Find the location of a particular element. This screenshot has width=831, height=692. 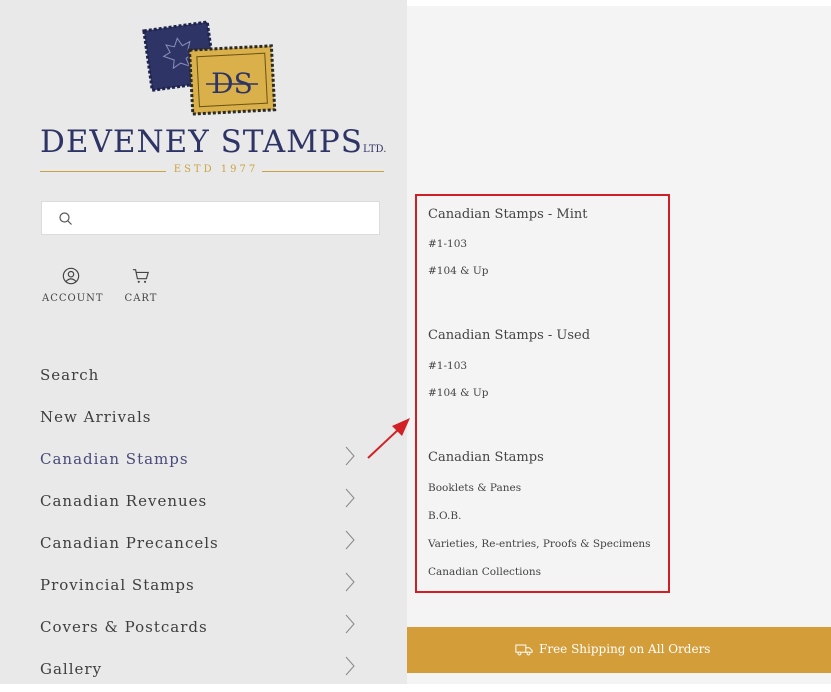

brand-established: ESTD 1977 is located at coordinates (212, 171).